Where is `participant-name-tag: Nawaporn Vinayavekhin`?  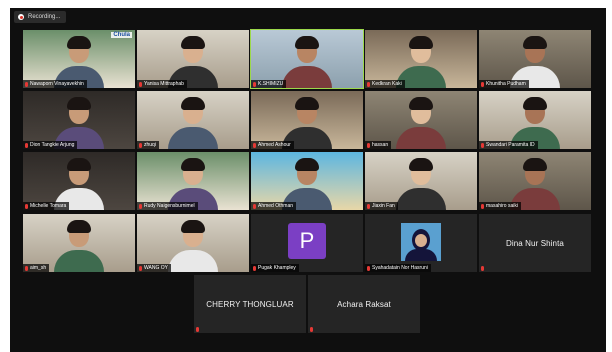 participant-name-tag: Nawaporn Vinayavekhin is located at coordinates (55, 84).